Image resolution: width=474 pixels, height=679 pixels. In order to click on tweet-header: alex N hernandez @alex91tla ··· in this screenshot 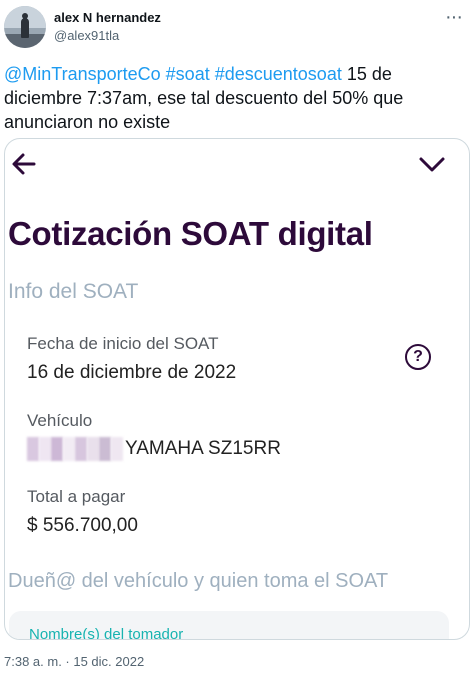, I will do `click(237, 27)`.